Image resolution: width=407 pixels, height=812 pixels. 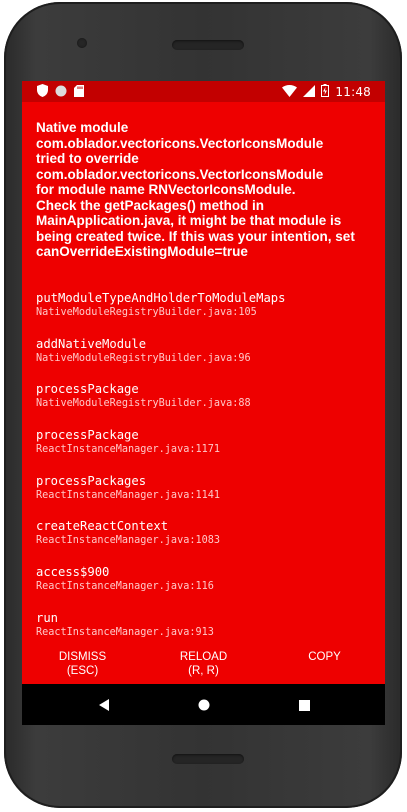 I want to click on stack-frame-location: ReactInstanceManager.java:913, so click(x=125, y=632).